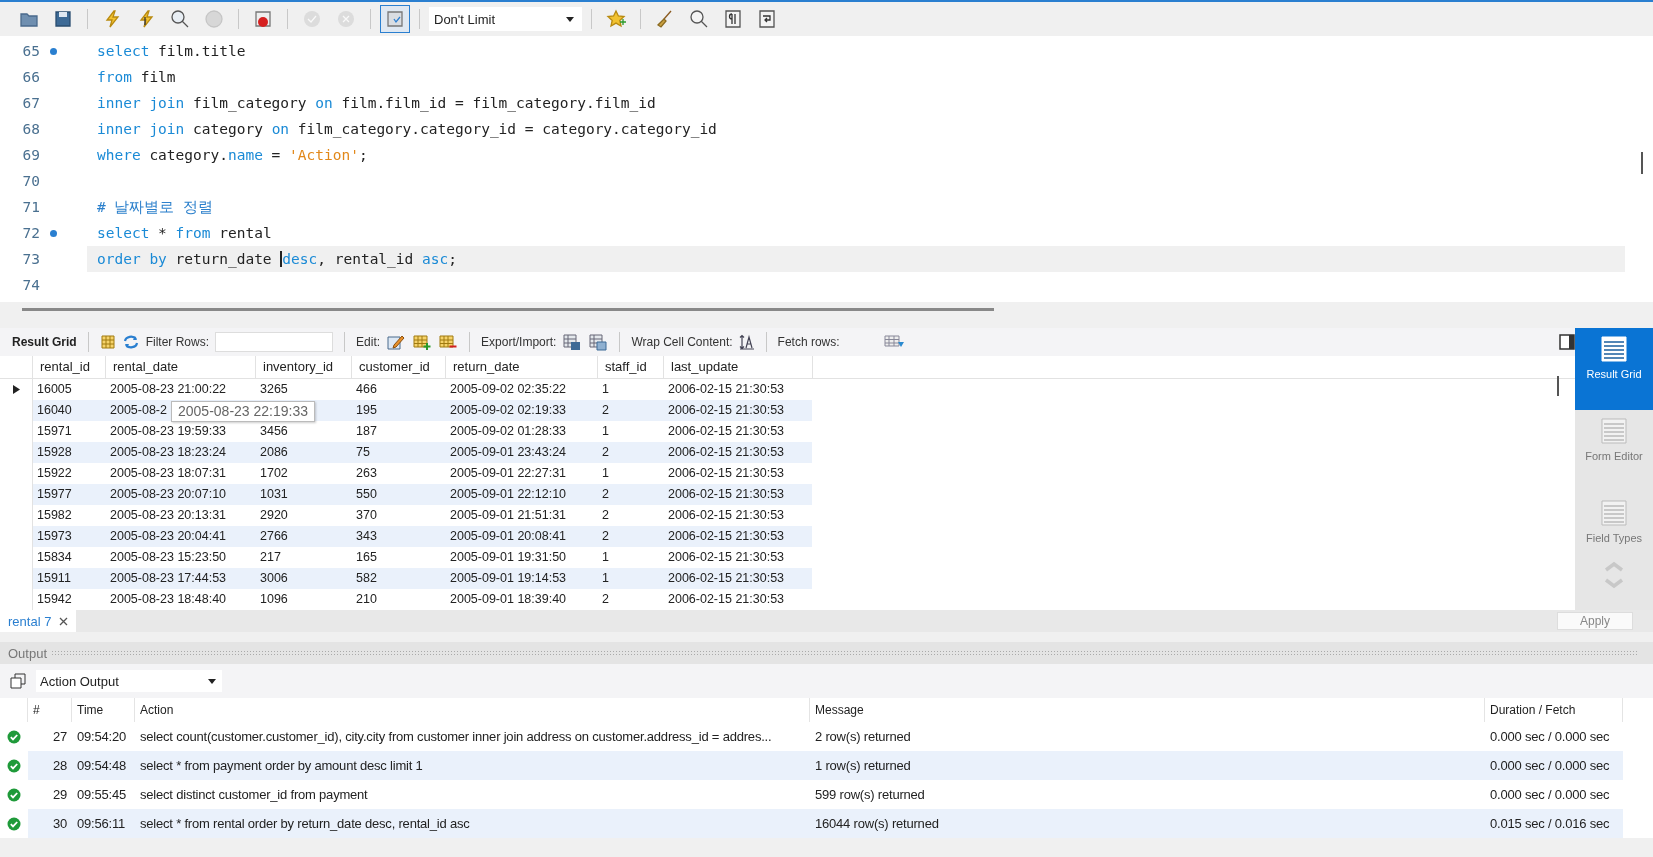 The height and width of the screenshot is (857, 1653). I want to click on table-cell: 2005-09-01 22:27:31, so click(508, 473).